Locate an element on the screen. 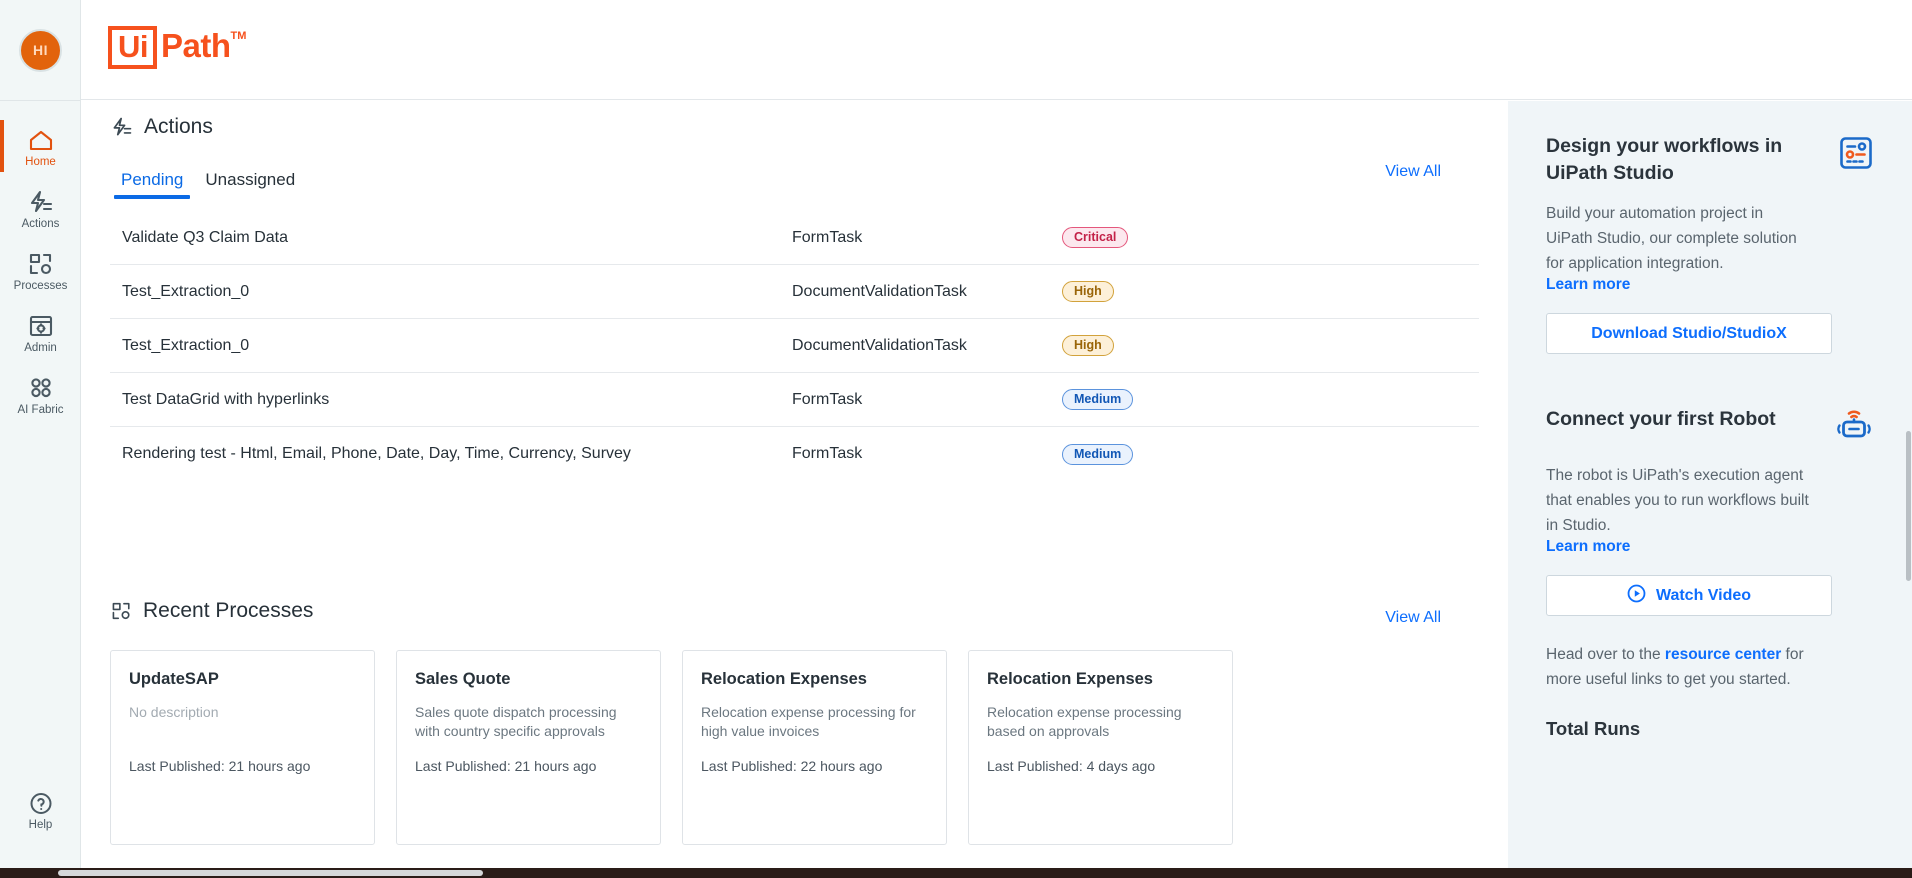 This screenshot has height=878, width=1912. sidebar-item-processes: Processes is located at coordinates (40, 273).